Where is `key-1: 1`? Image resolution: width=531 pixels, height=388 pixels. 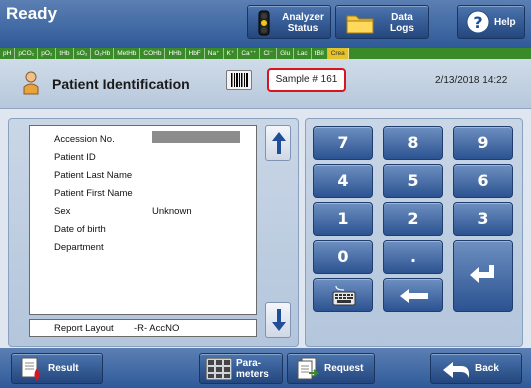 key-1: 1 is located at coordinates (343, 219).